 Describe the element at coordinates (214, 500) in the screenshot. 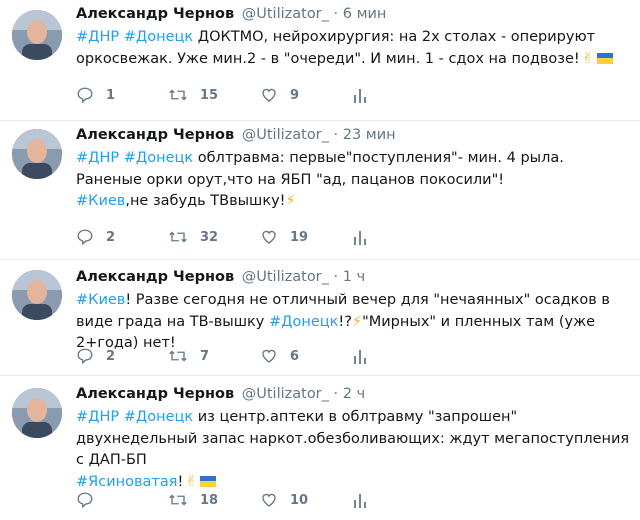

I see `retweet-button: 18` at that location.